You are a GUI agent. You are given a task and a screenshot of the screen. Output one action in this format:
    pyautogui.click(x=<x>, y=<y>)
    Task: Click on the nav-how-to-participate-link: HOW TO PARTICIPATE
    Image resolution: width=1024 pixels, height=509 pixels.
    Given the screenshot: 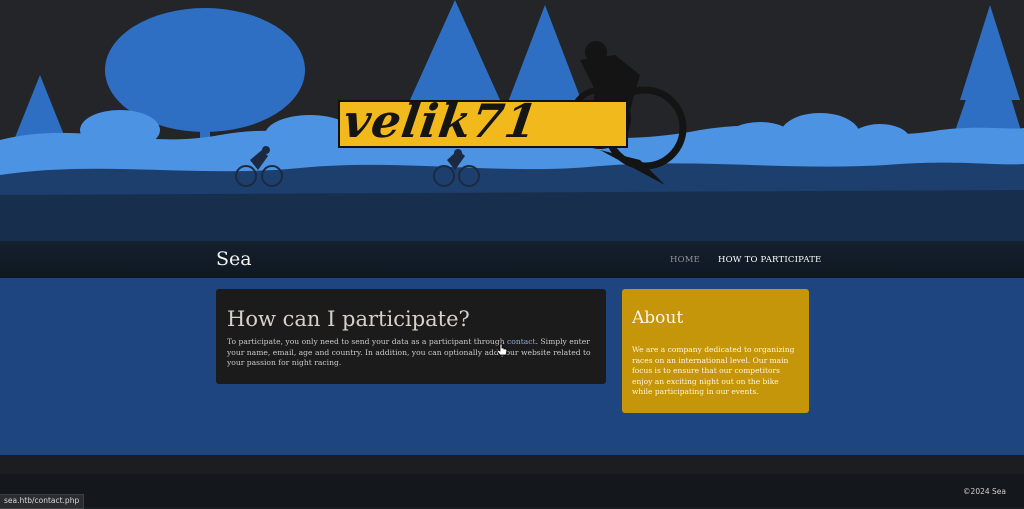 What is the action you would take?
    pyautogui.click(x=769, y=260)
    